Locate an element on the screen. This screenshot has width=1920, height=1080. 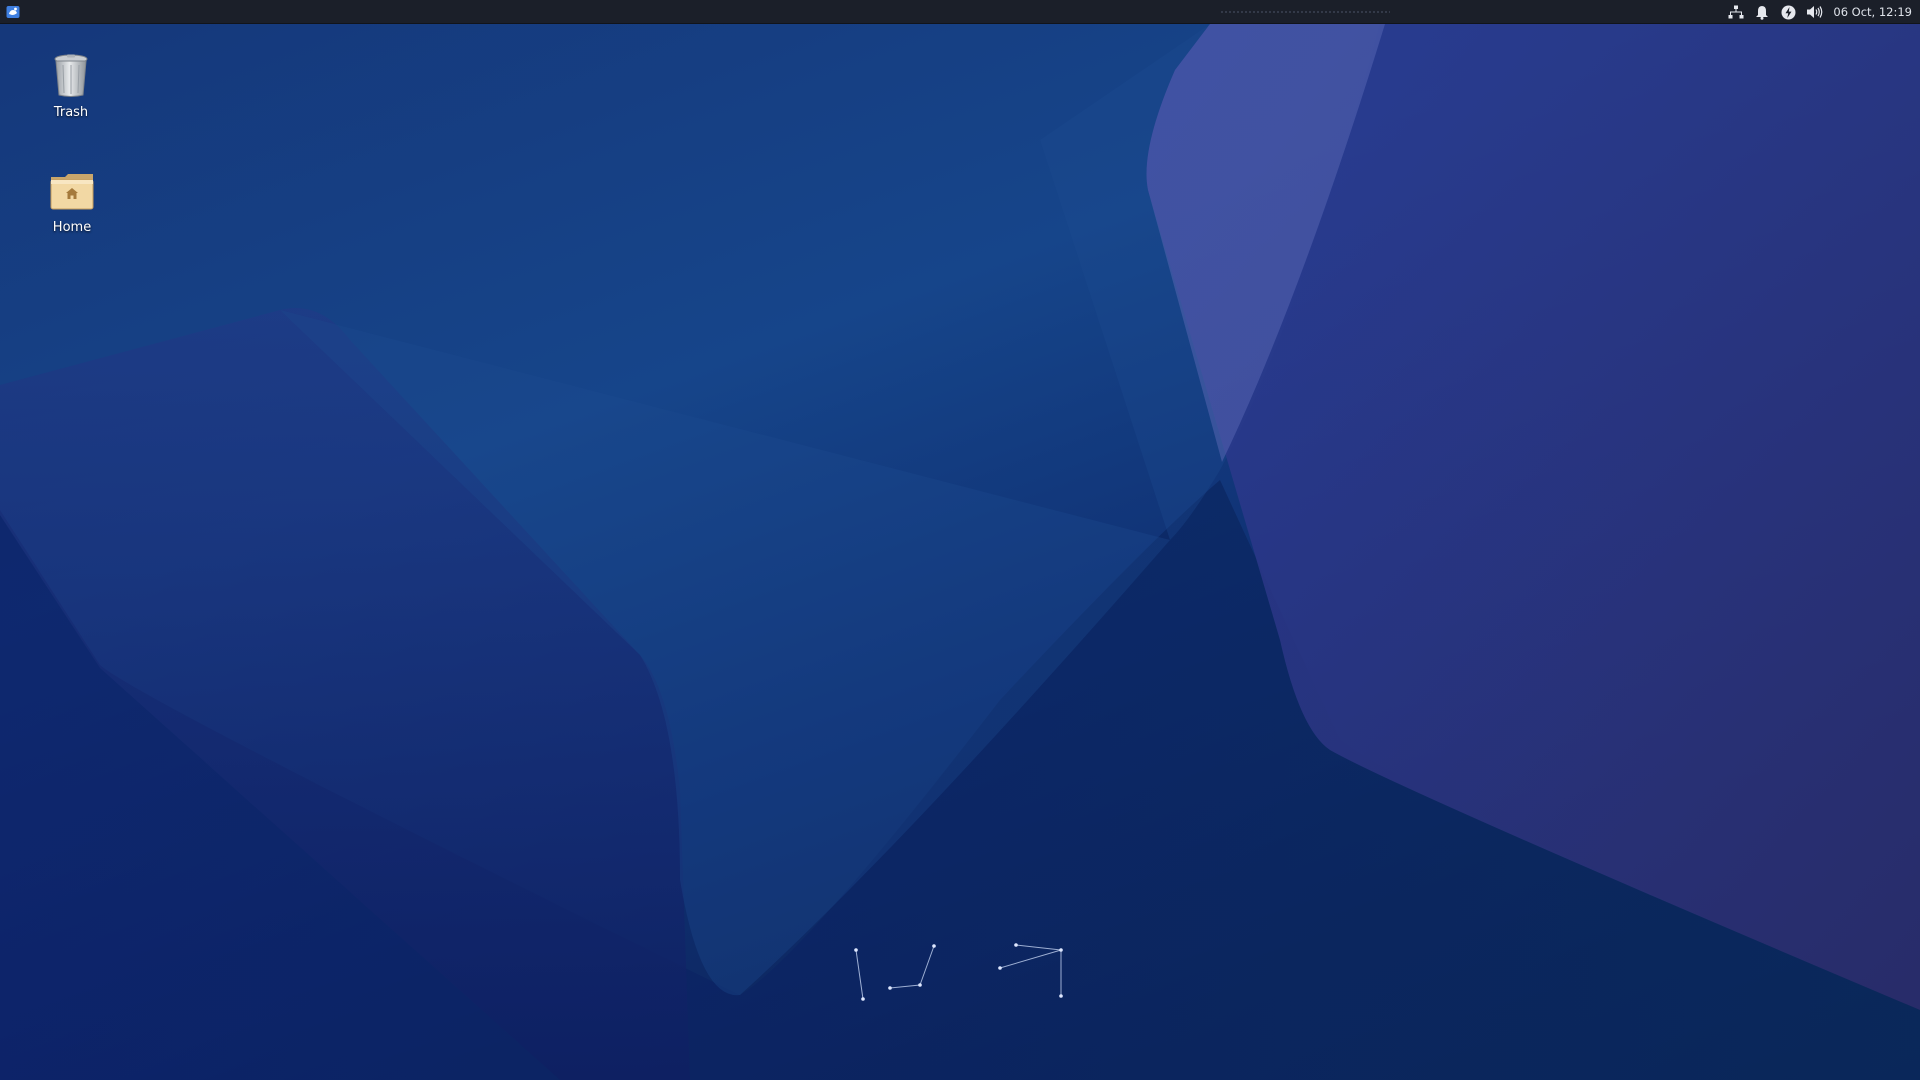
power-manager-icon is located at coordinates (1788, 12).